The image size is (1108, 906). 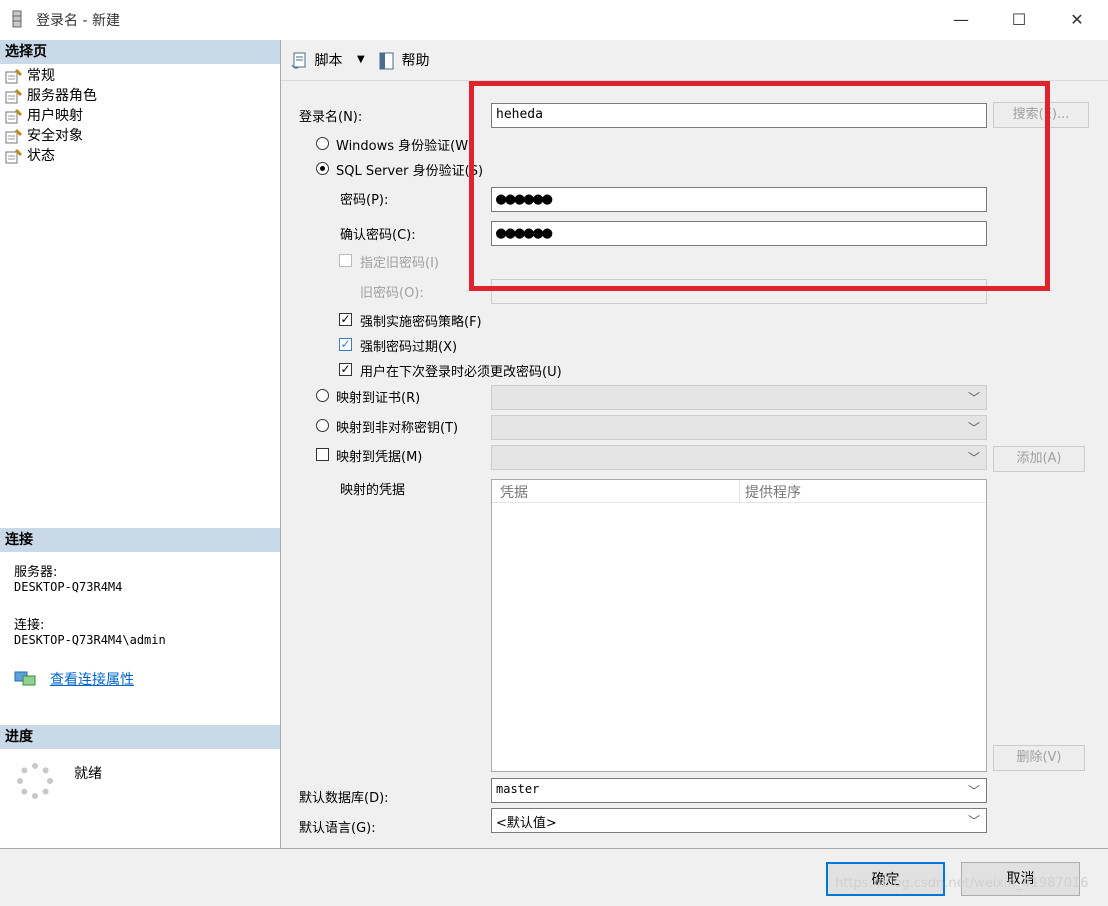 What do you see at coordinates (373, 490) in the screenshot?
I see `mapped-credentials-label: 映射的凭据` at bounding box center [373, 490].